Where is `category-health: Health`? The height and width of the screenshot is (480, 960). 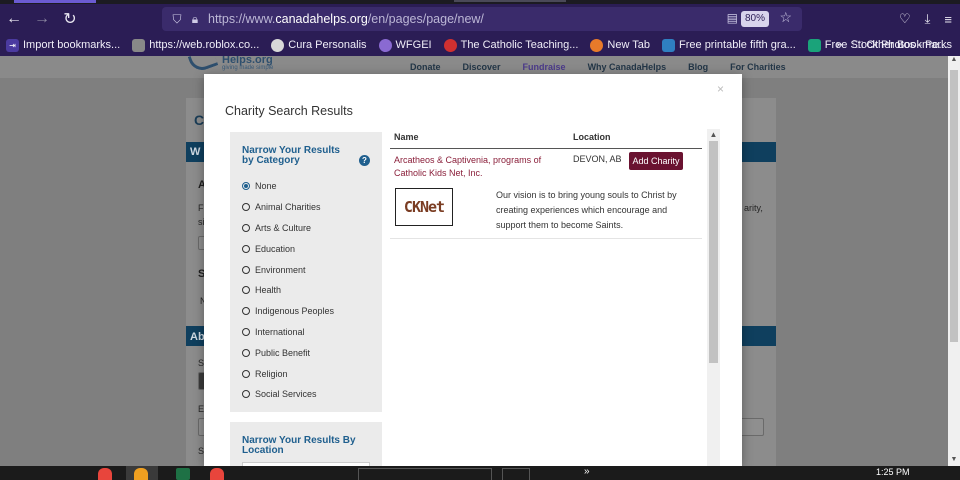 category-health: Health is located at coordinates (288, 290).